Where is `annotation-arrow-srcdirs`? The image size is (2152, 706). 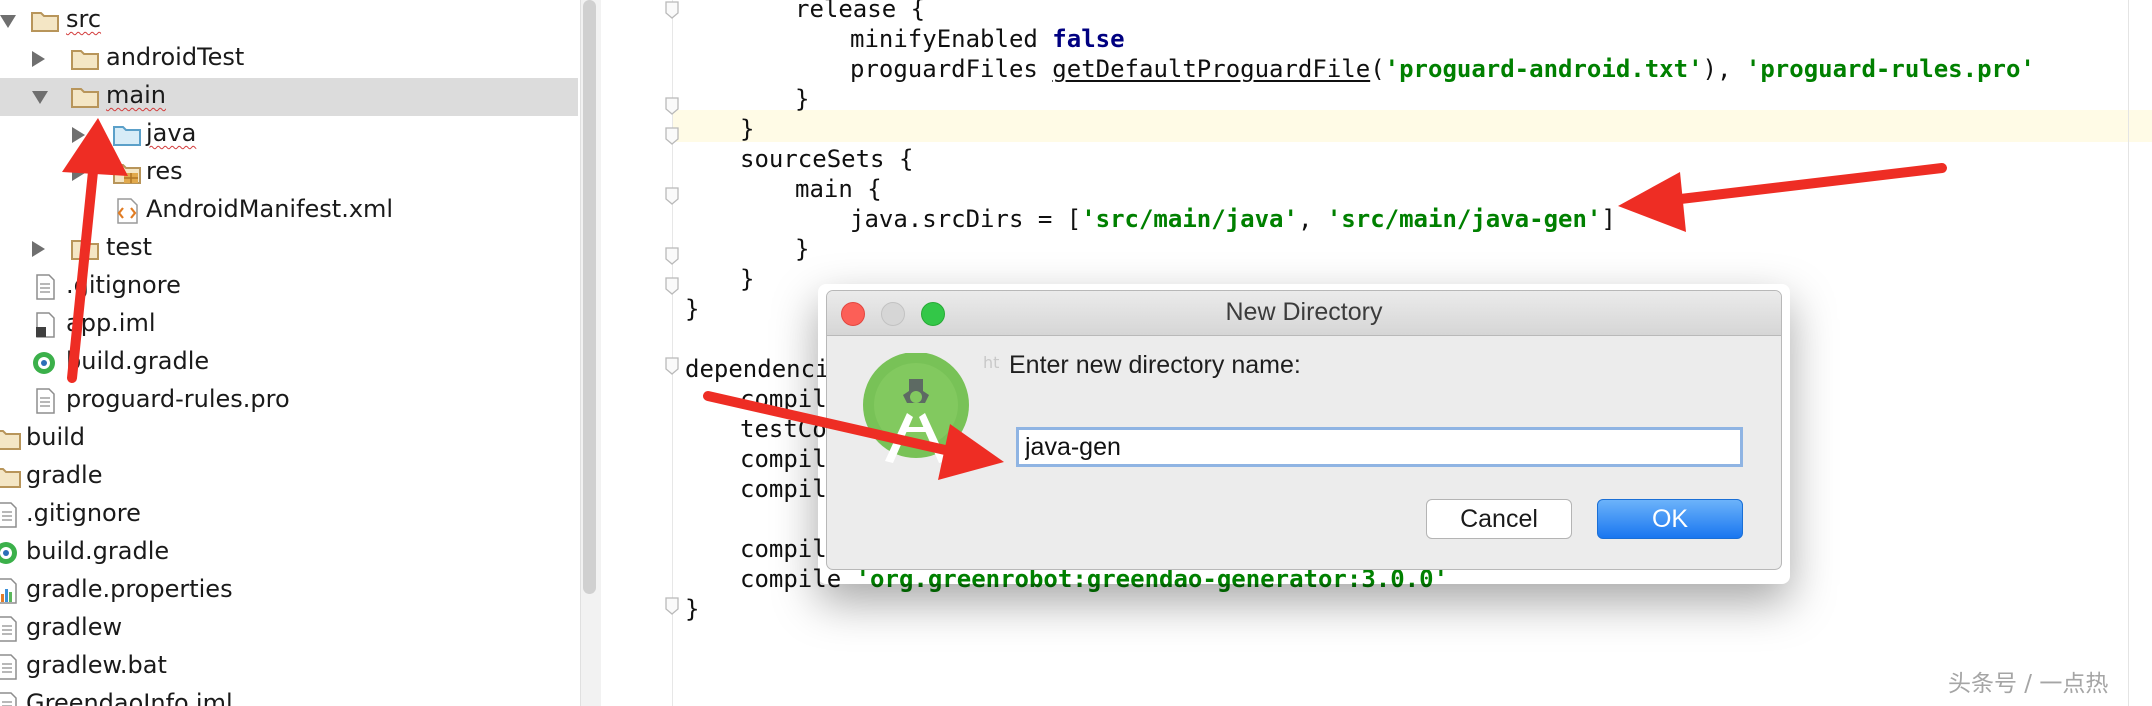 annotation-arrow-srcdirs is located at coordinates (1782, 197).